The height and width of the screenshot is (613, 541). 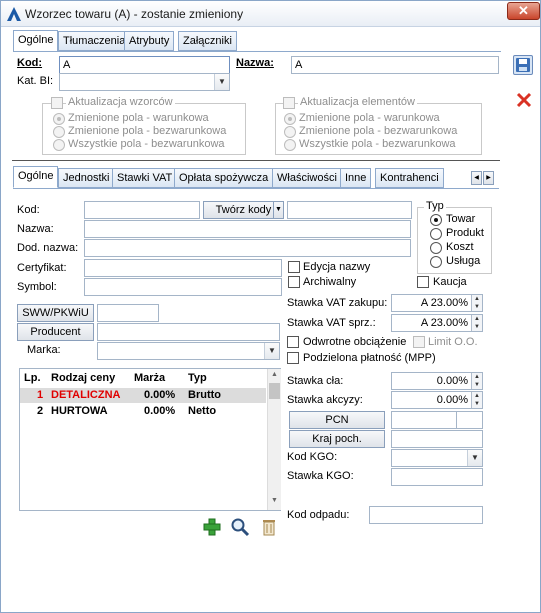 What do you see at coordinates (36, 177) in the screenshot?
I see `tab-ogolne-inner: Ogólne` at bounding box center [36, 177].